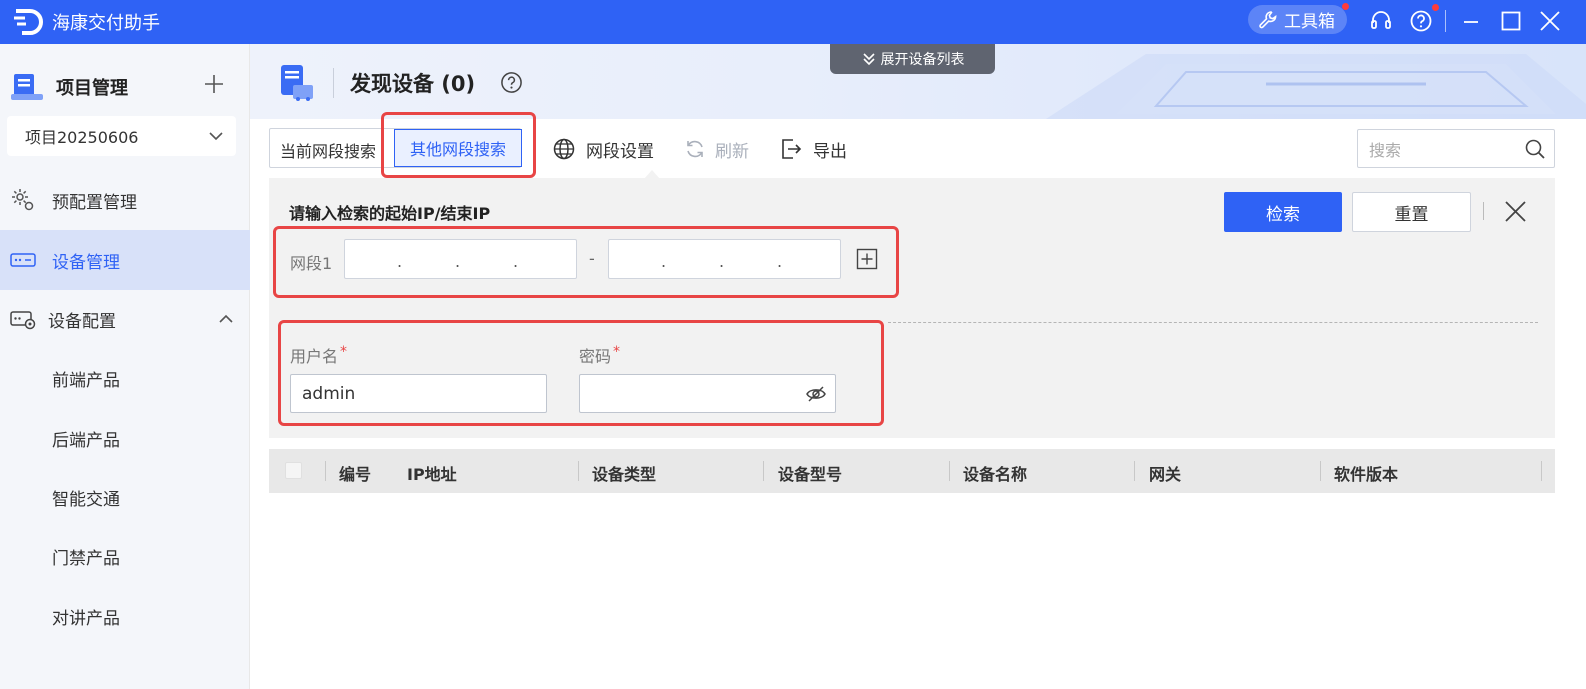 This screenshot has width=1586, height=689. Describe the element at coordinates (1483, 211) in the screenshot. I see `panel-separator` at that location.